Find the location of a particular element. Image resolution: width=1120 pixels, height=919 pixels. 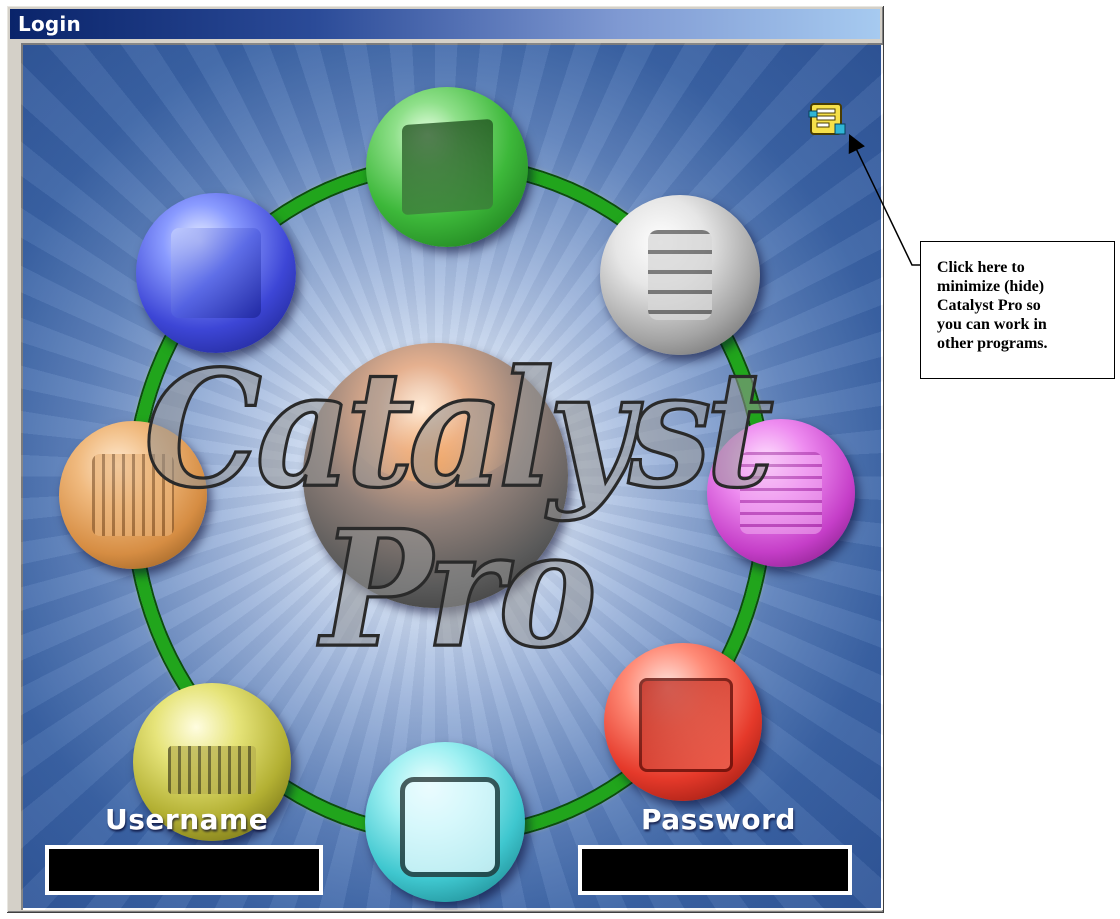

sphere-top-icon is located at coordinates (447, 167).